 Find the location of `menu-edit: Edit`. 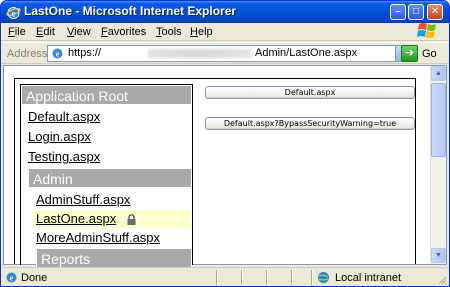

menu-edit: Edit is located at coordinates (45, 32).